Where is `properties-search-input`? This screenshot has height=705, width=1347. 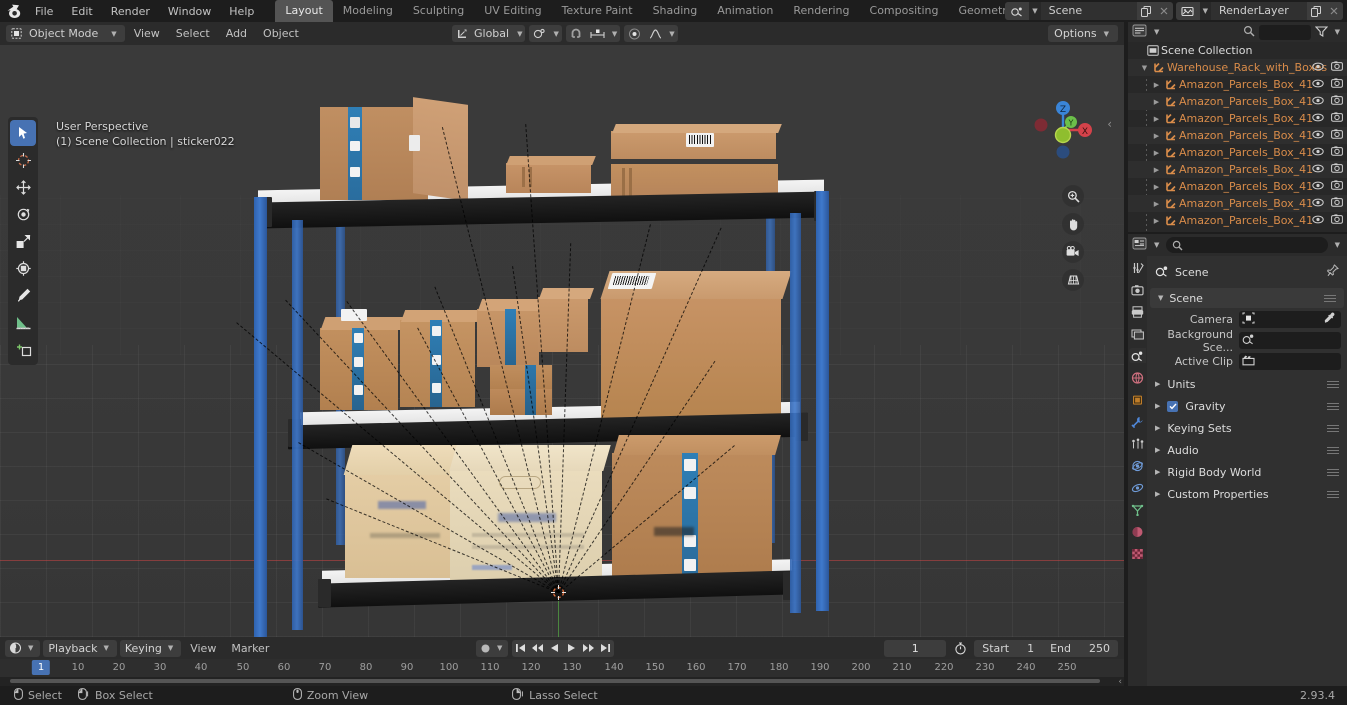
properties-search-input is located at coordinates (1247, 245).